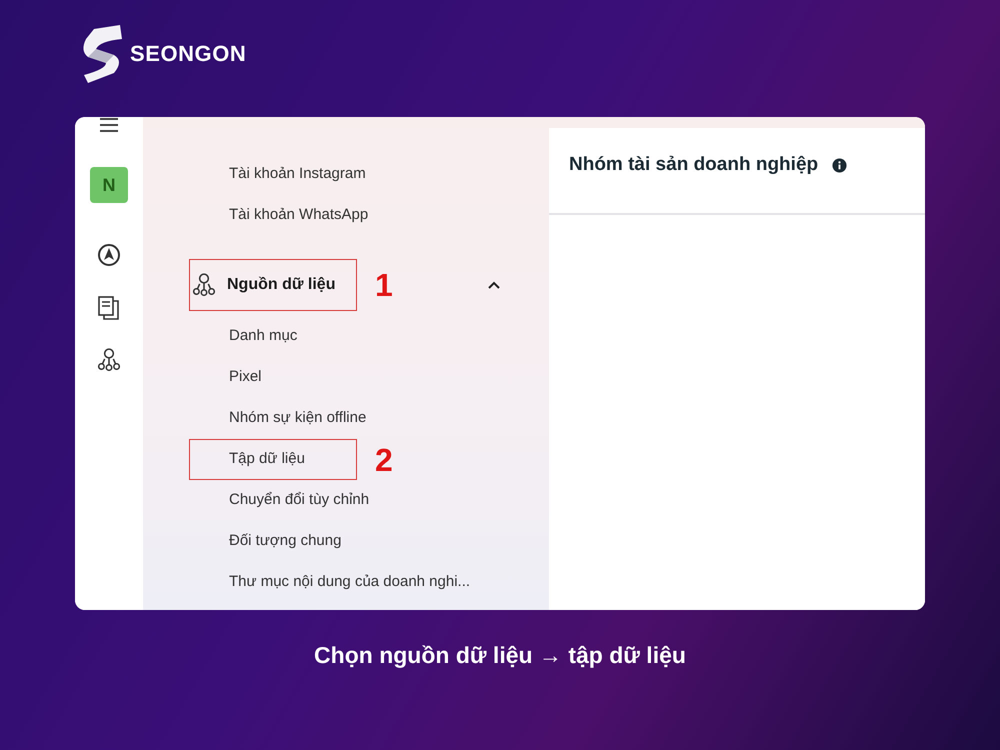  Describe the element at coordinates (494, 285) in the screenshot. I see `chevron-icon` at that location.